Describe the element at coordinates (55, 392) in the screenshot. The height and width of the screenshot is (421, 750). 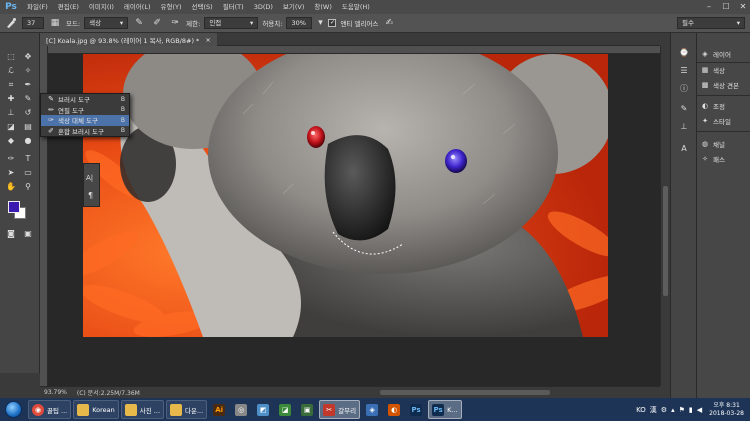
I see `zoom-level: 93.79%` at that location.